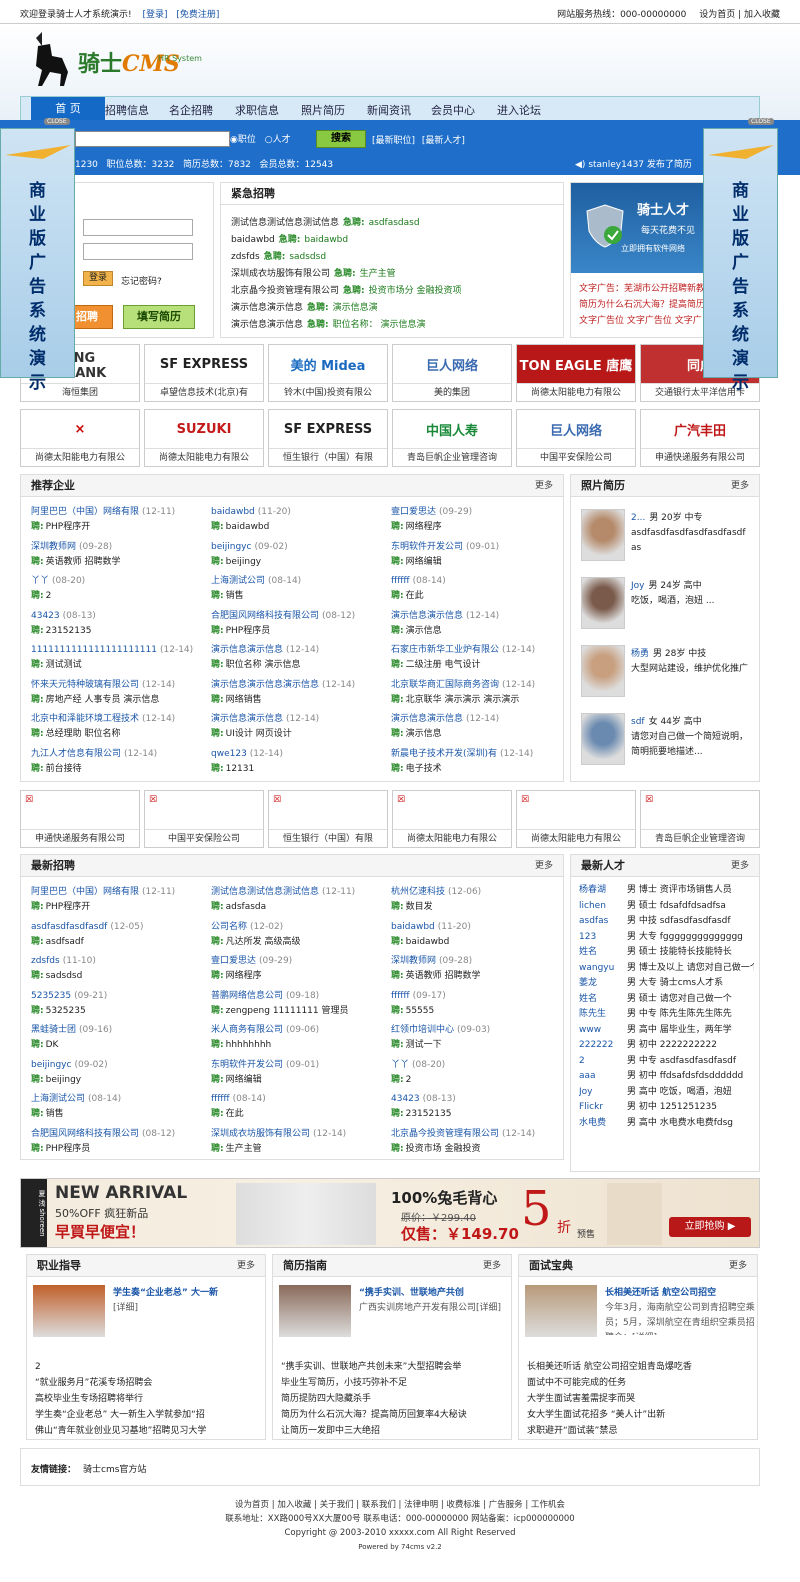 The image size is (800, 1582). I want to click on company-link: zdsfds, so click(45, 961).